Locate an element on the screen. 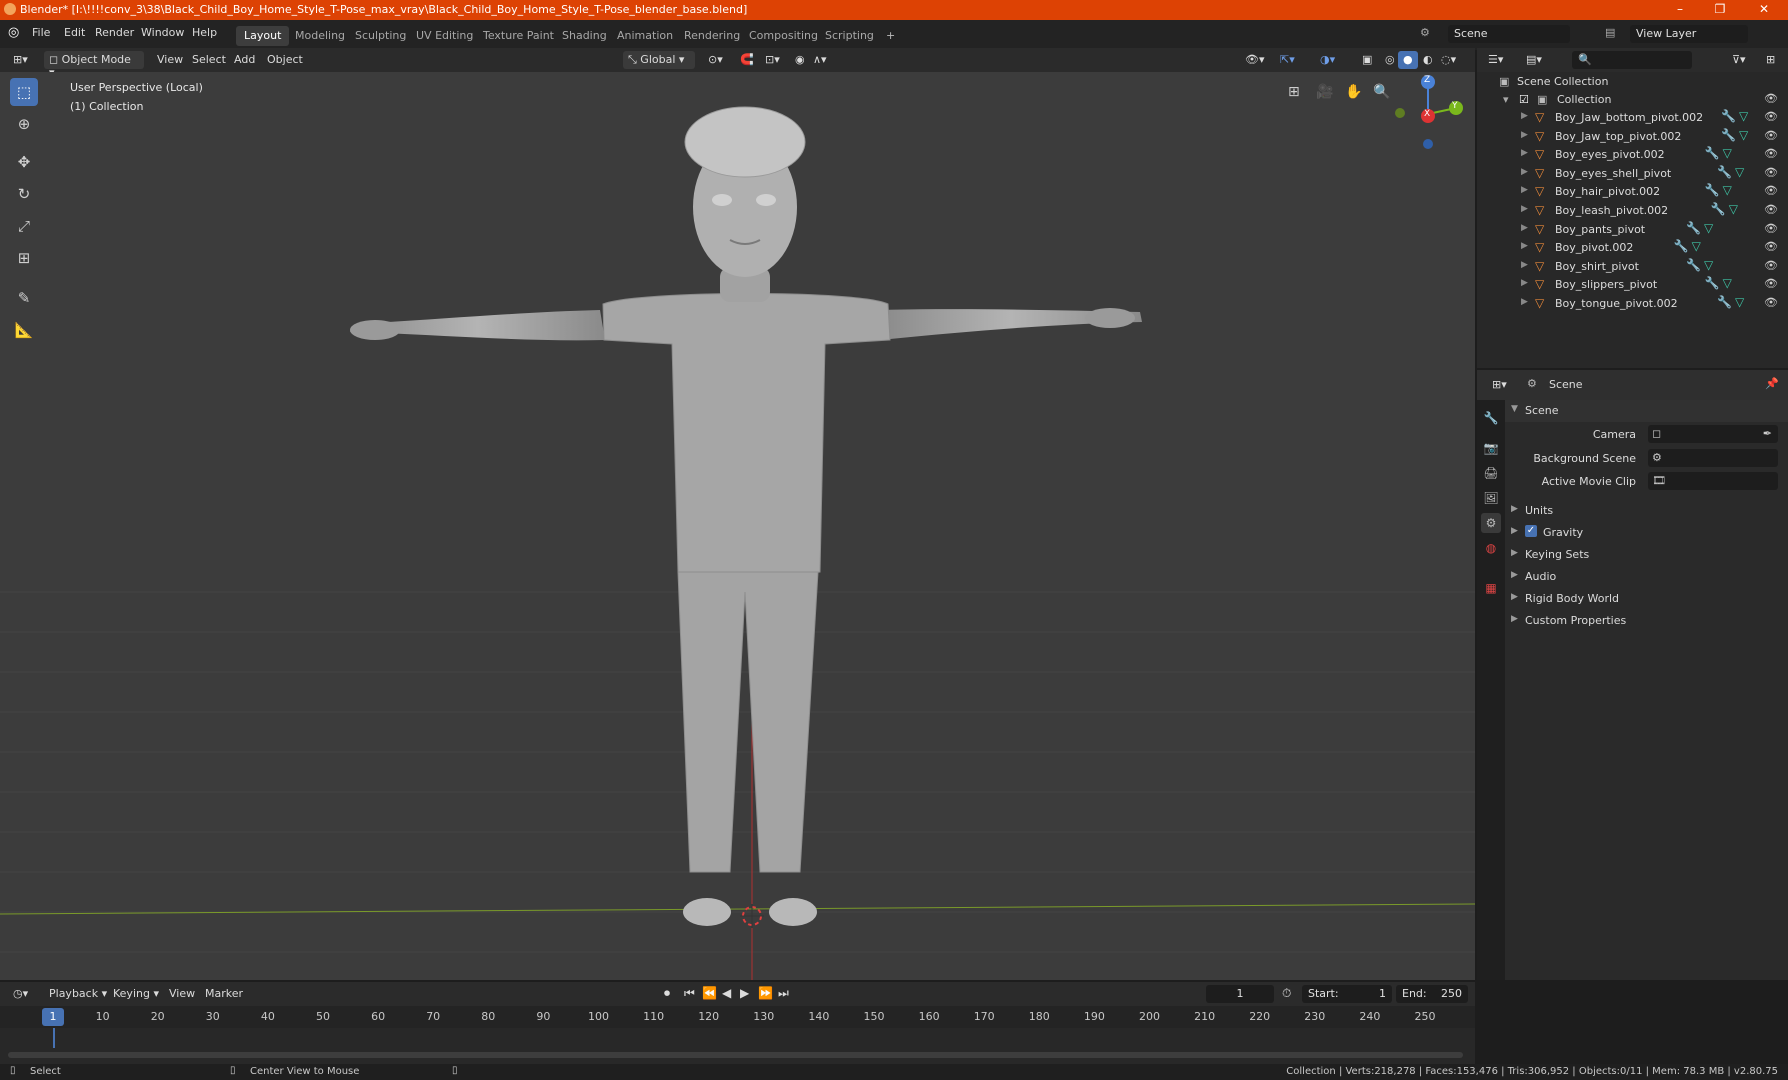 The height and width of the screenshot is (1080, 1788). start-frame-field: Start: 1 is located at coordinates (1347, 994).